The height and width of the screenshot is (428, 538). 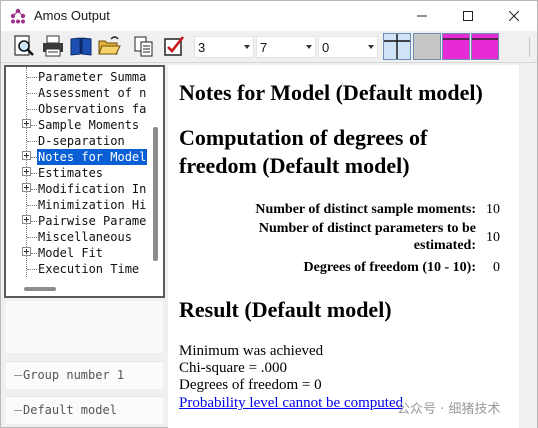 What do you see at coordinates (92, 109) in the screenshot?
I see `tree-item-label: Observations fa` at bounding box center [92, 109].